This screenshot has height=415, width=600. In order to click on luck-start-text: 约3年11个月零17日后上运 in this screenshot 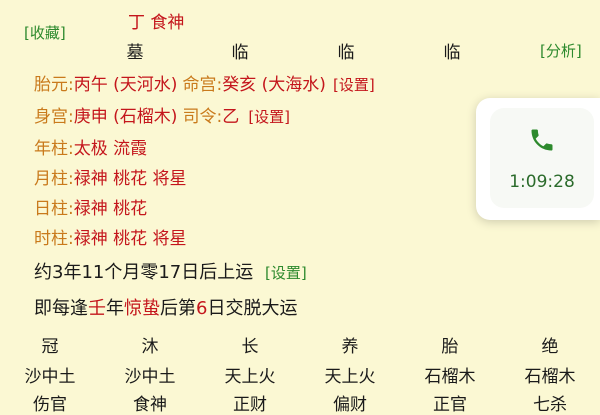, I will do `click(144, 272)`.